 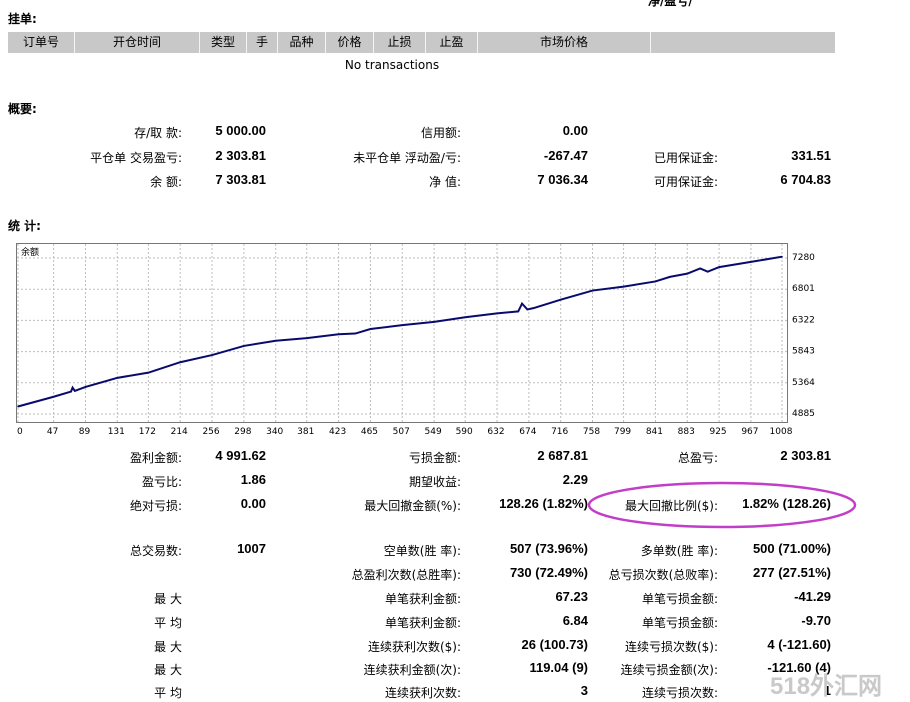 I want to click on stats-value-r7-c2: -9.70, so click(x=816, y=620).